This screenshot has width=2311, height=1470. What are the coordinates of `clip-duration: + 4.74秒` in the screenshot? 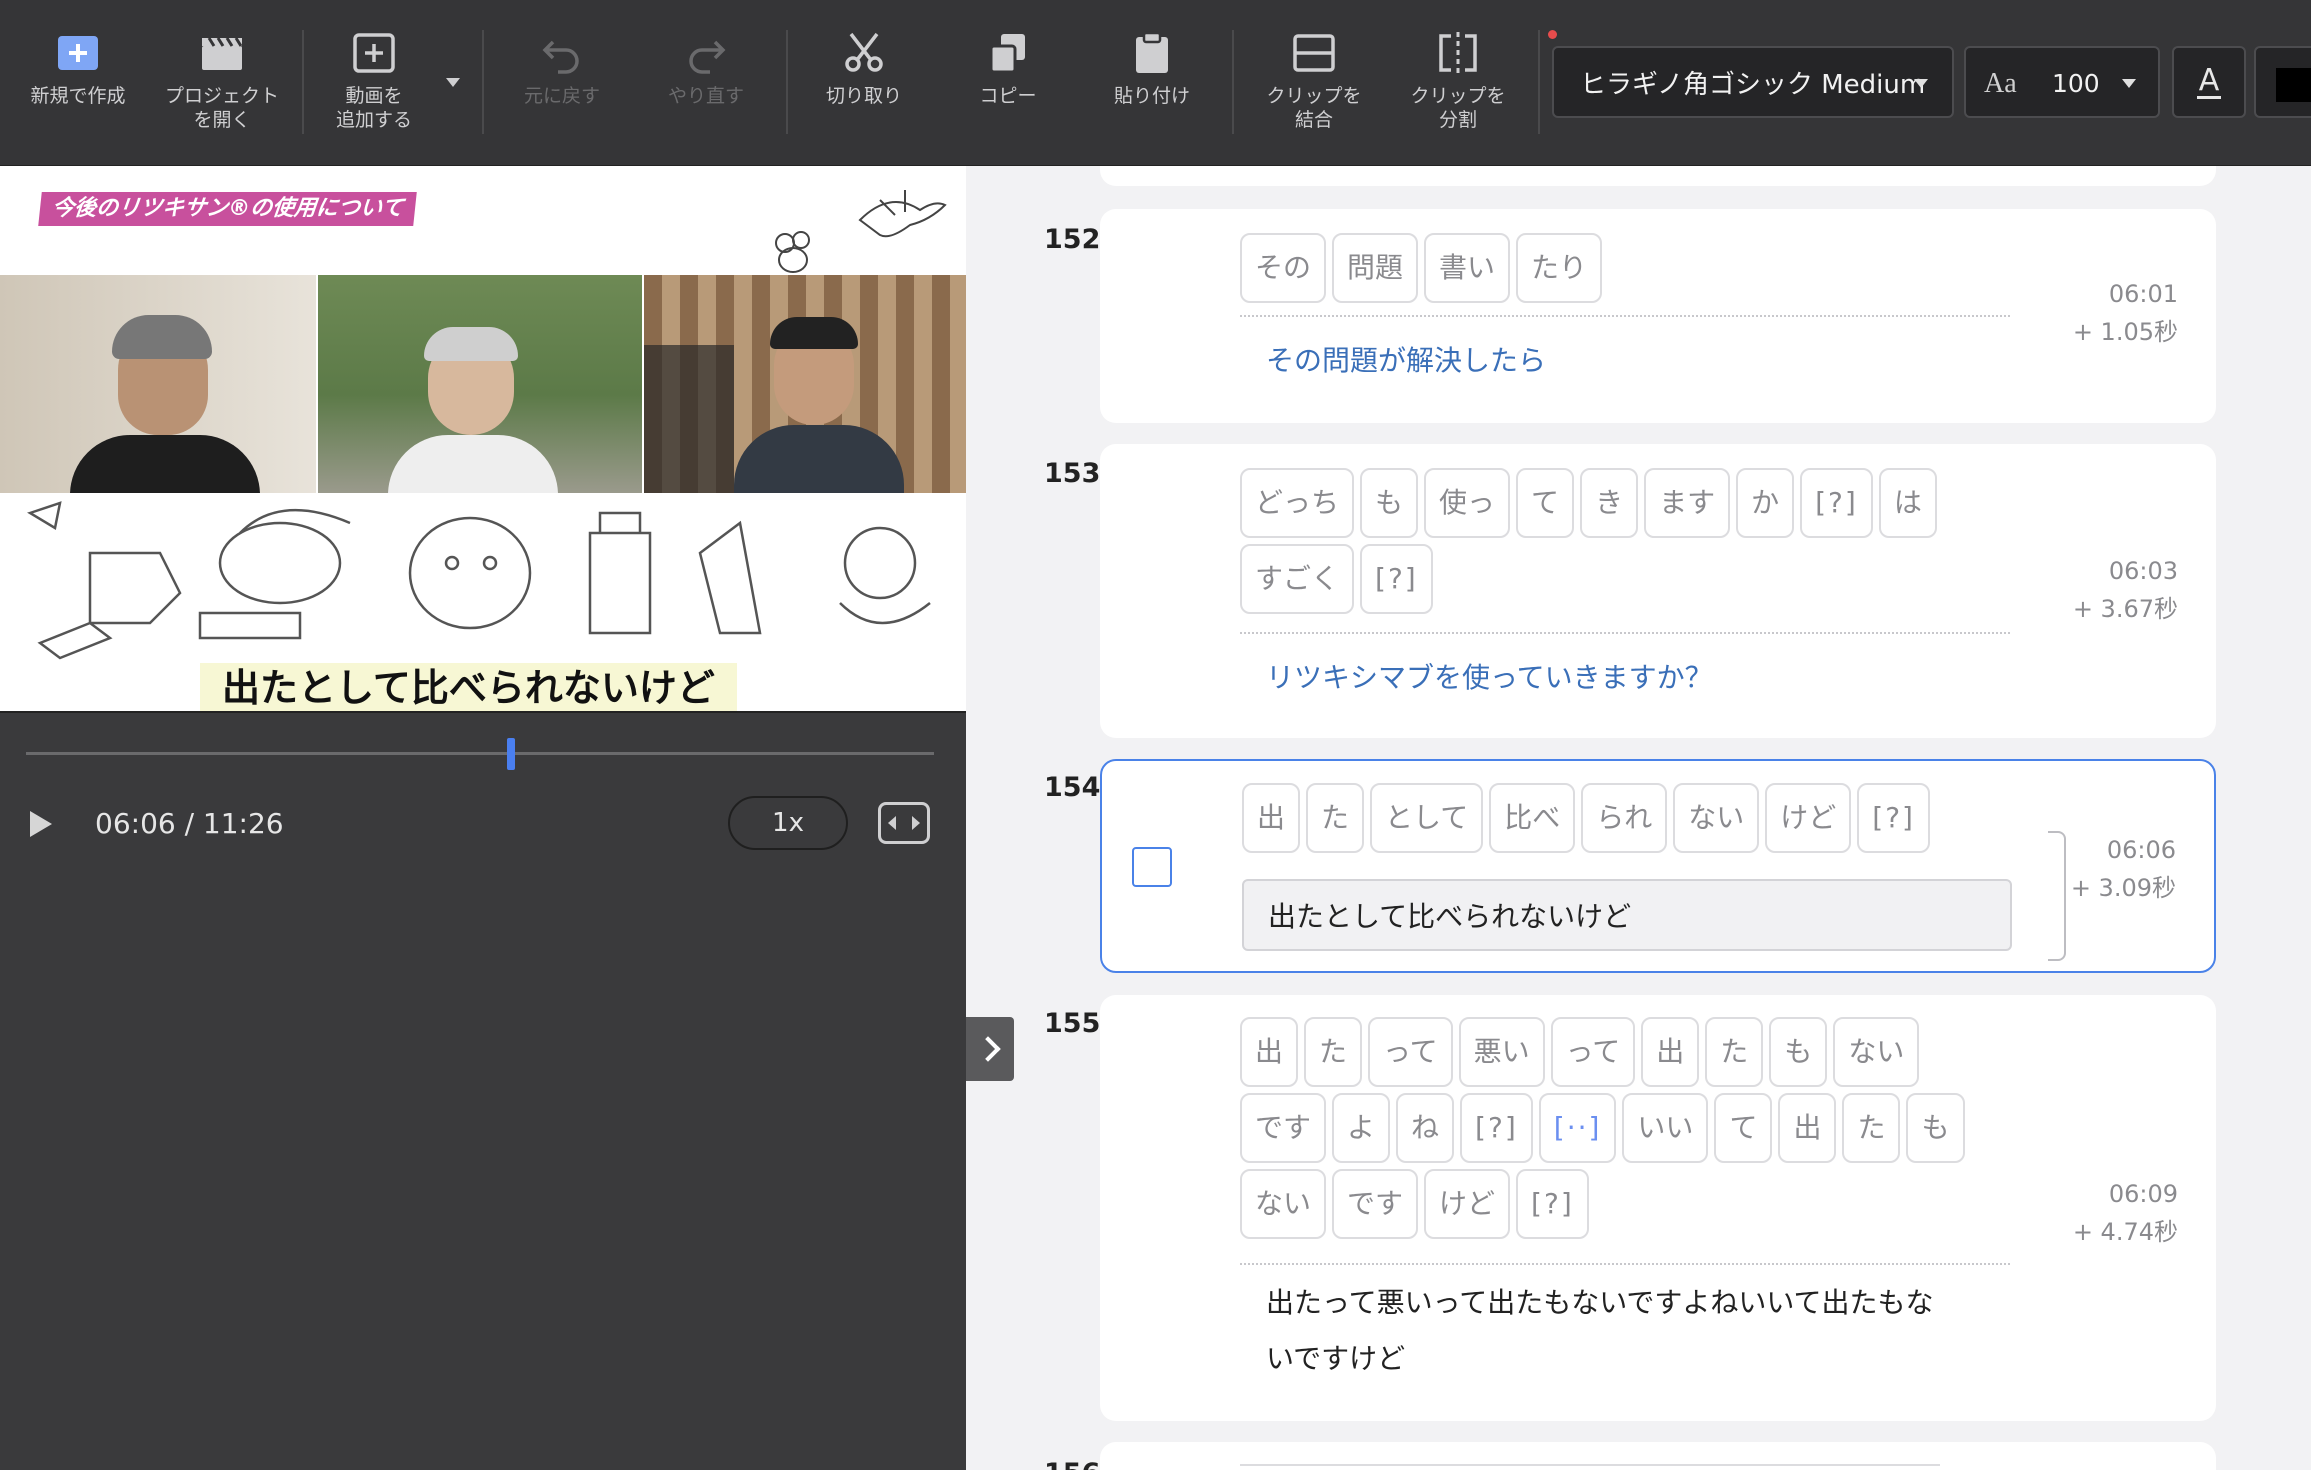 It's located at (2125, 1232).